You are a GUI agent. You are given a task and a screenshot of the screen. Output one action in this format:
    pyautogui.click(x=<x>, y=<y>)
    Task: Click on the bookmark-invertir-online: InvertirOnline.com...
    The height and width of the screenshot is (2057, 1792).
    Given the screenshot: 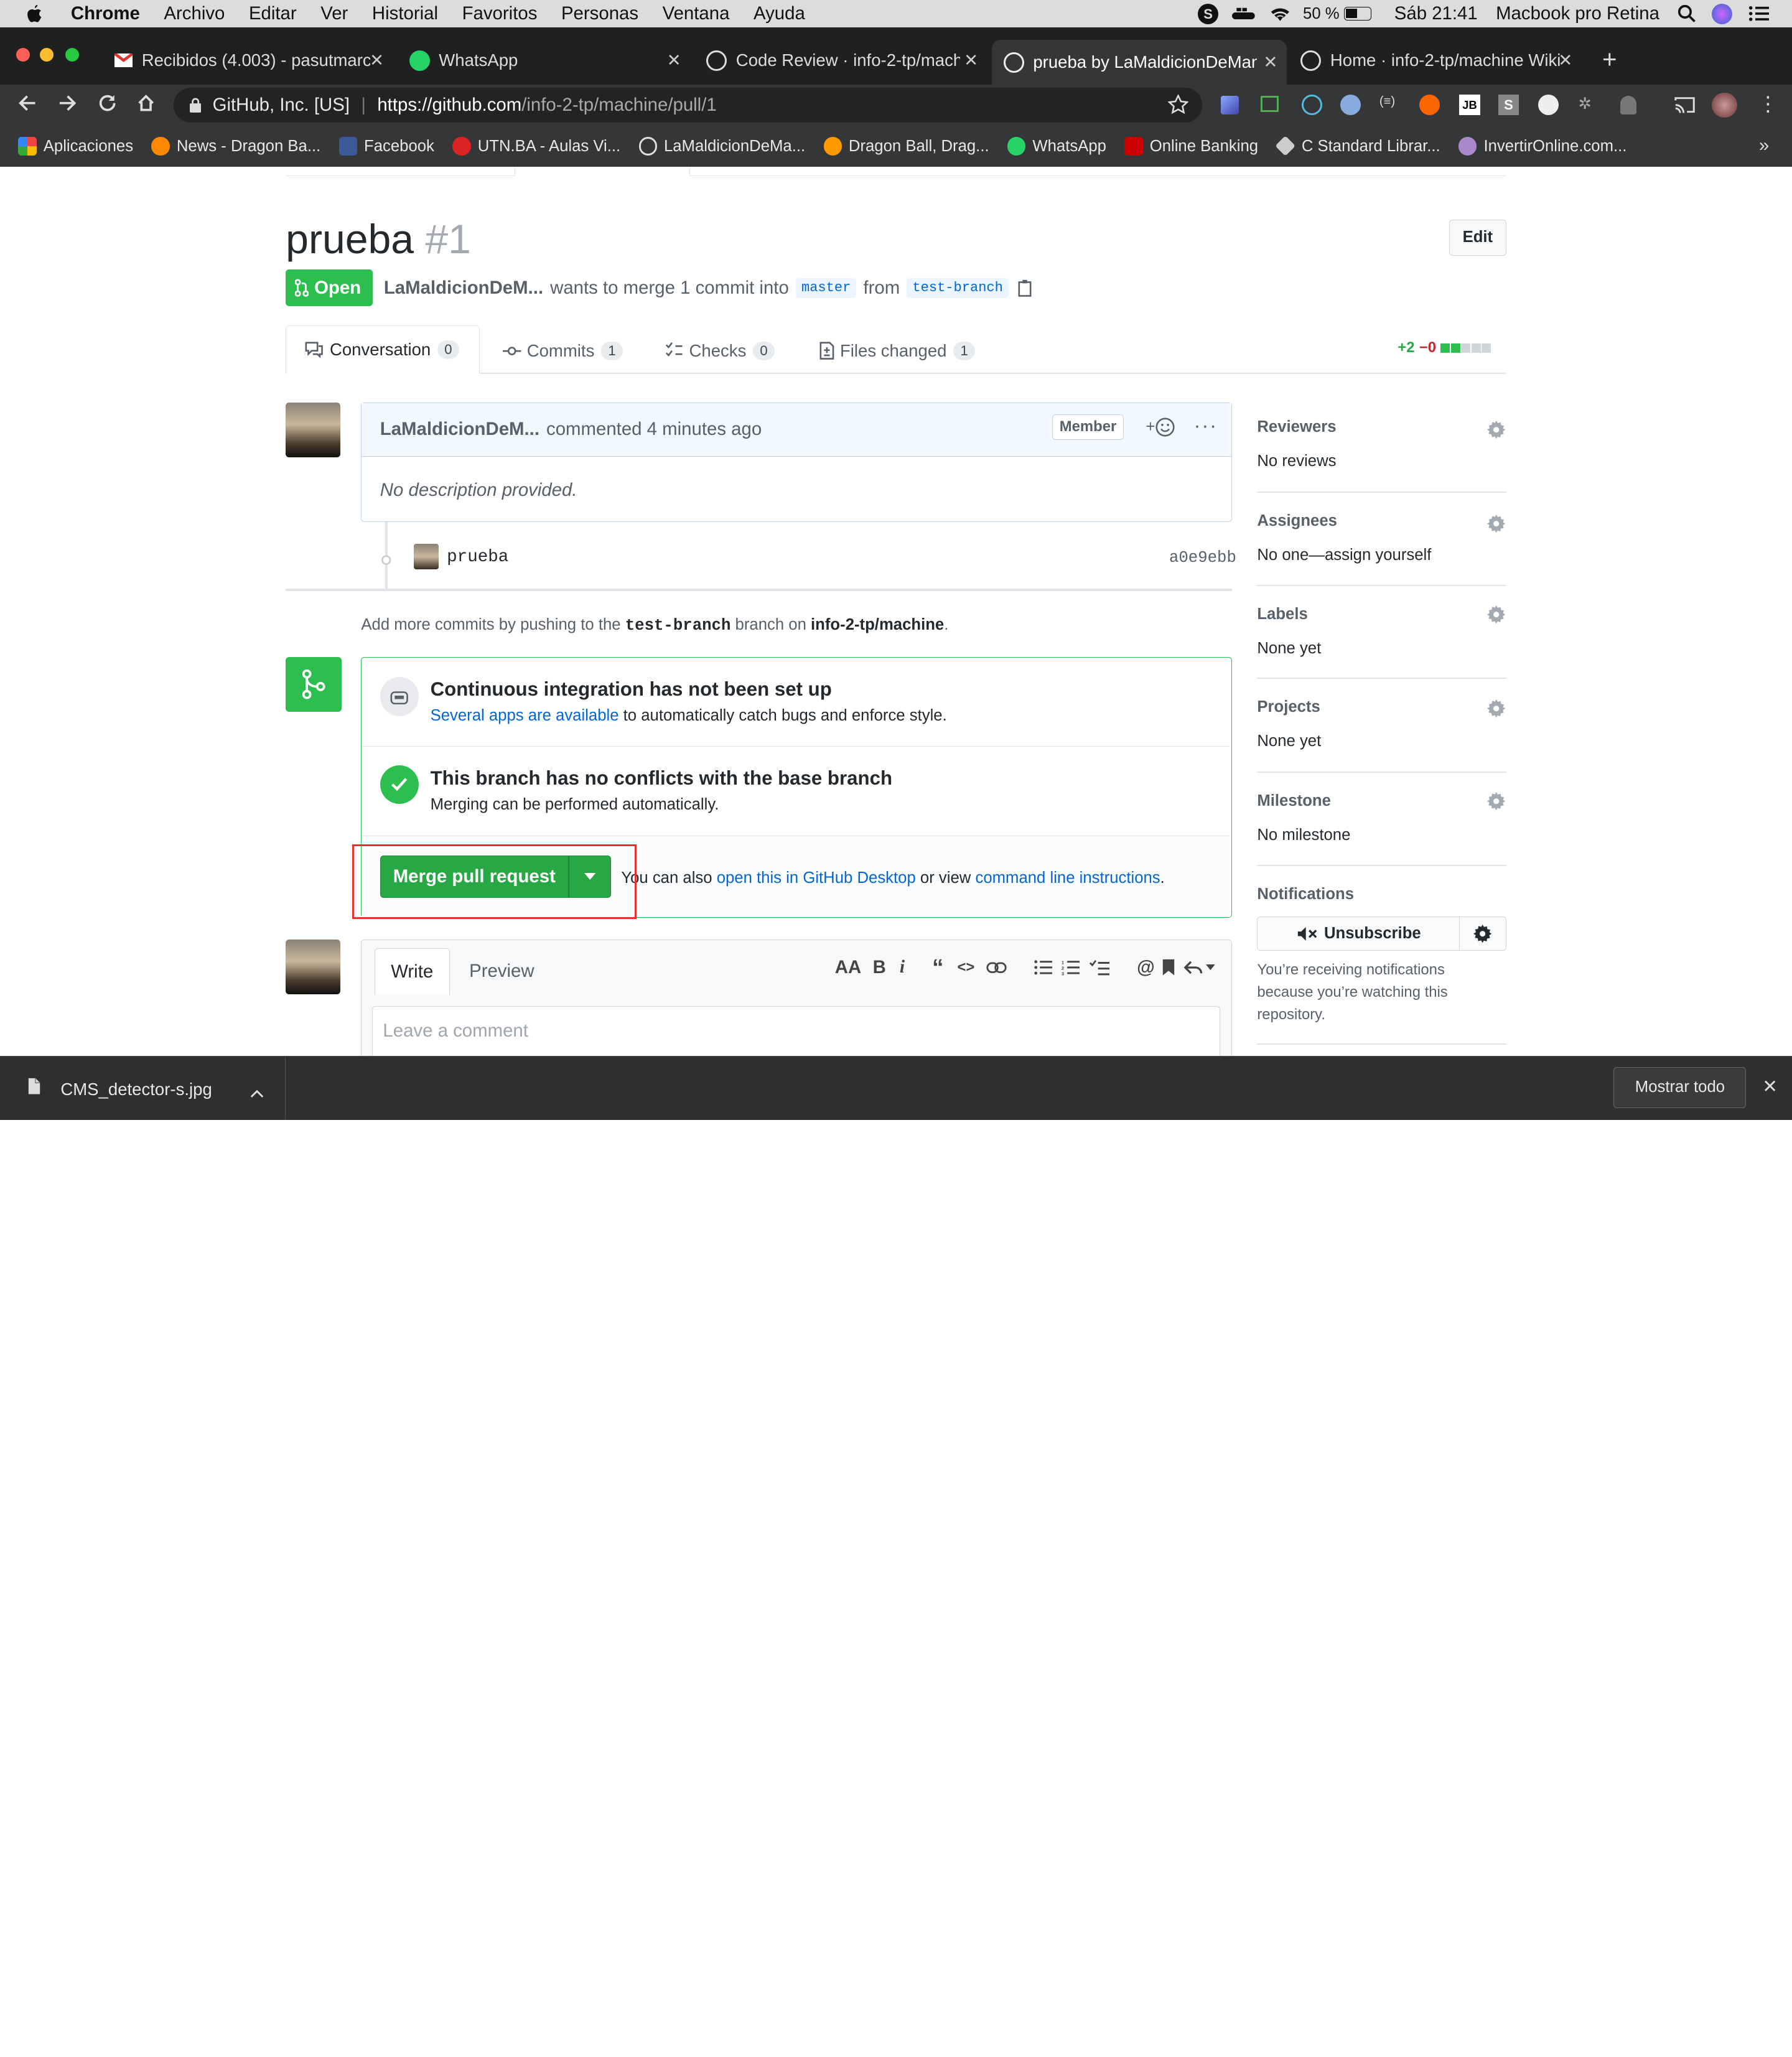 What is the action you would take?
    pyautogui.click(x=1542, y=146)
    